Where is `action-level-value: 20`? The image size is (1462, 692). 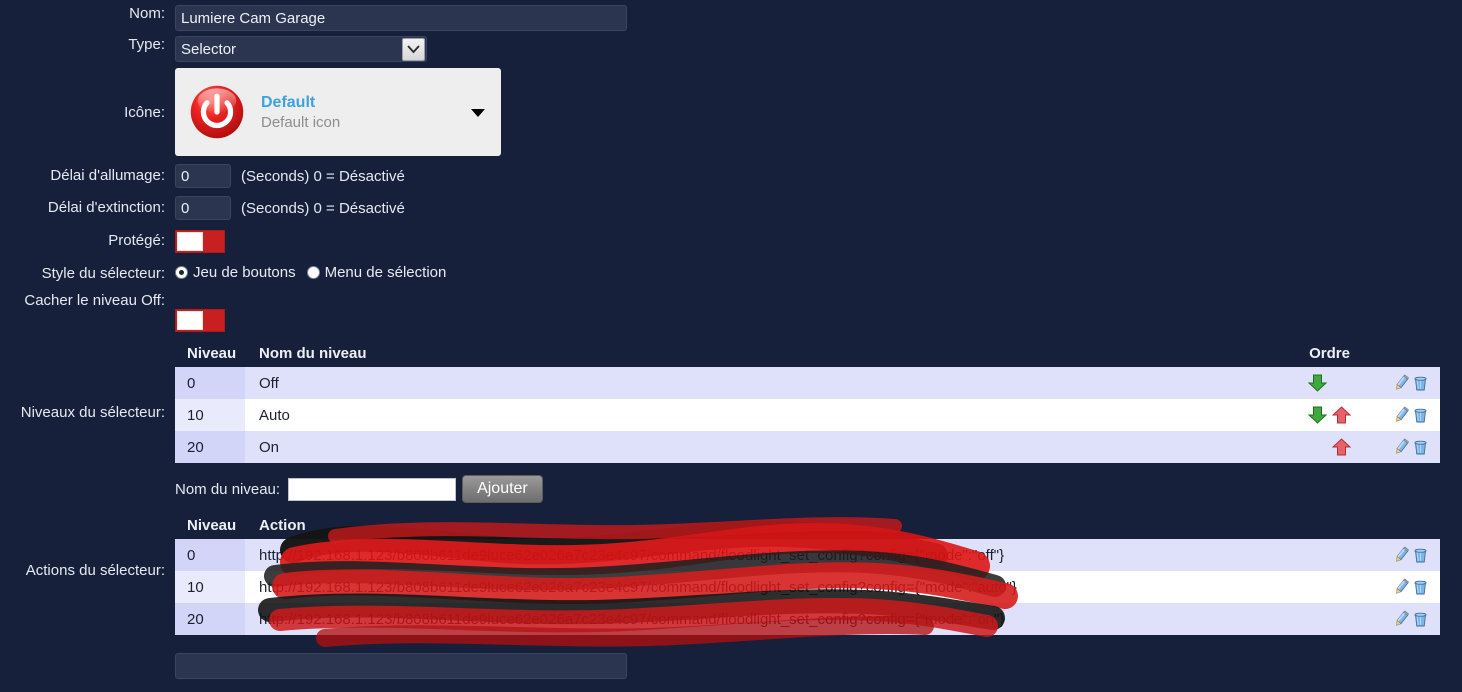
action-level-value: 20 is located at coordinates (210, 619).